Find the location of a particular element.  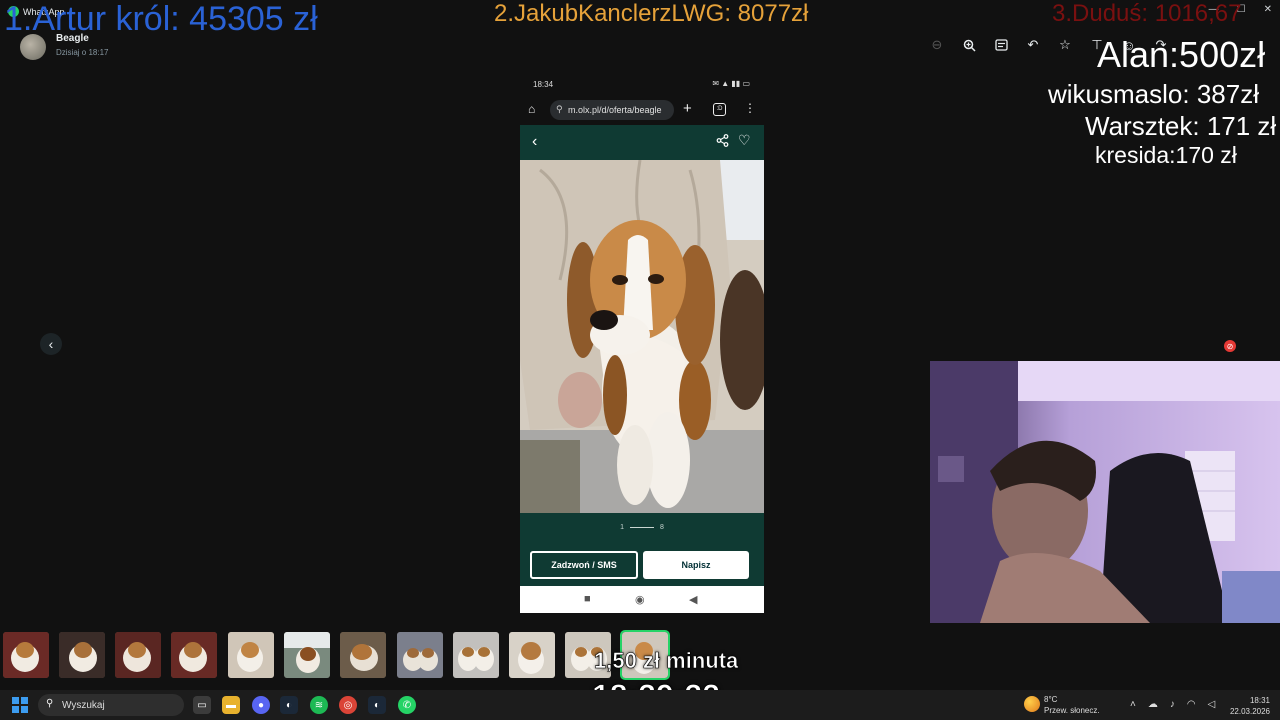

taskbar-clock: 18:31 22.03.2026 is located at coordinates (1250, 706).